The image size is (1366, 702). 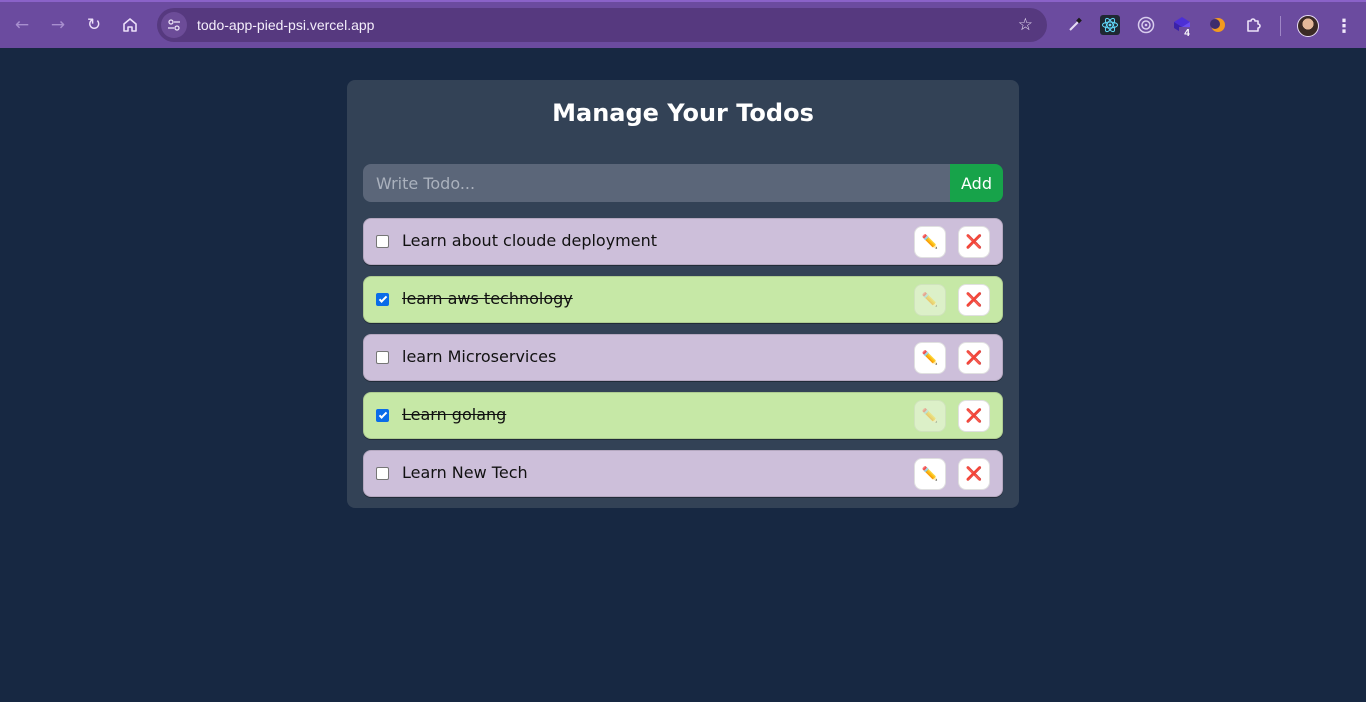 I want to click on todo-item-4: Learn golang ✏️ ❌, so click(x=683, y=415).